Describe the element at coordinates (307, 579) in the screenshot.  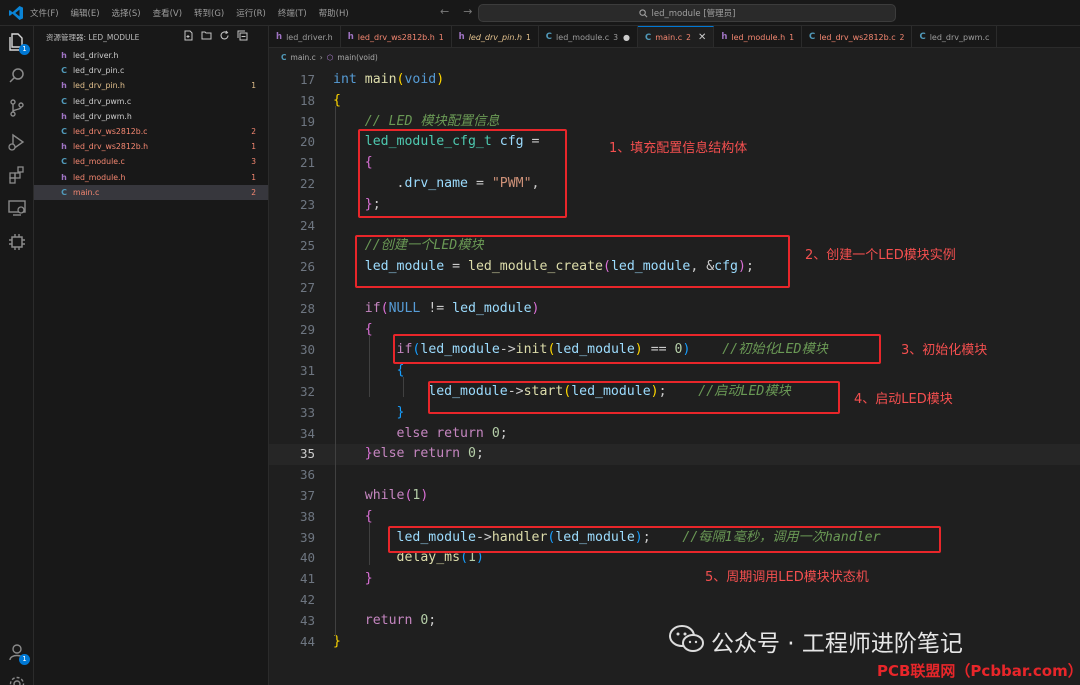
I see `line-number: 41` at that location.